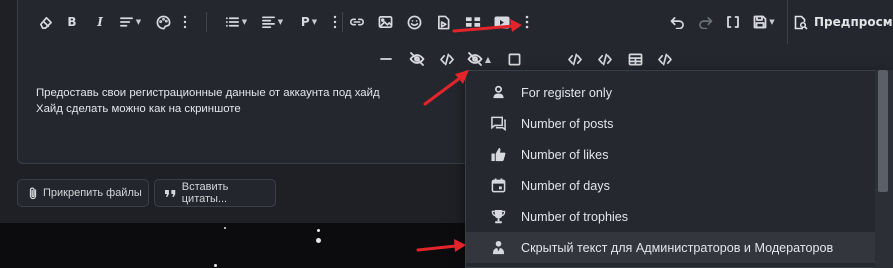  I want to click on align-dropdown: ▼, so click(272, 22).